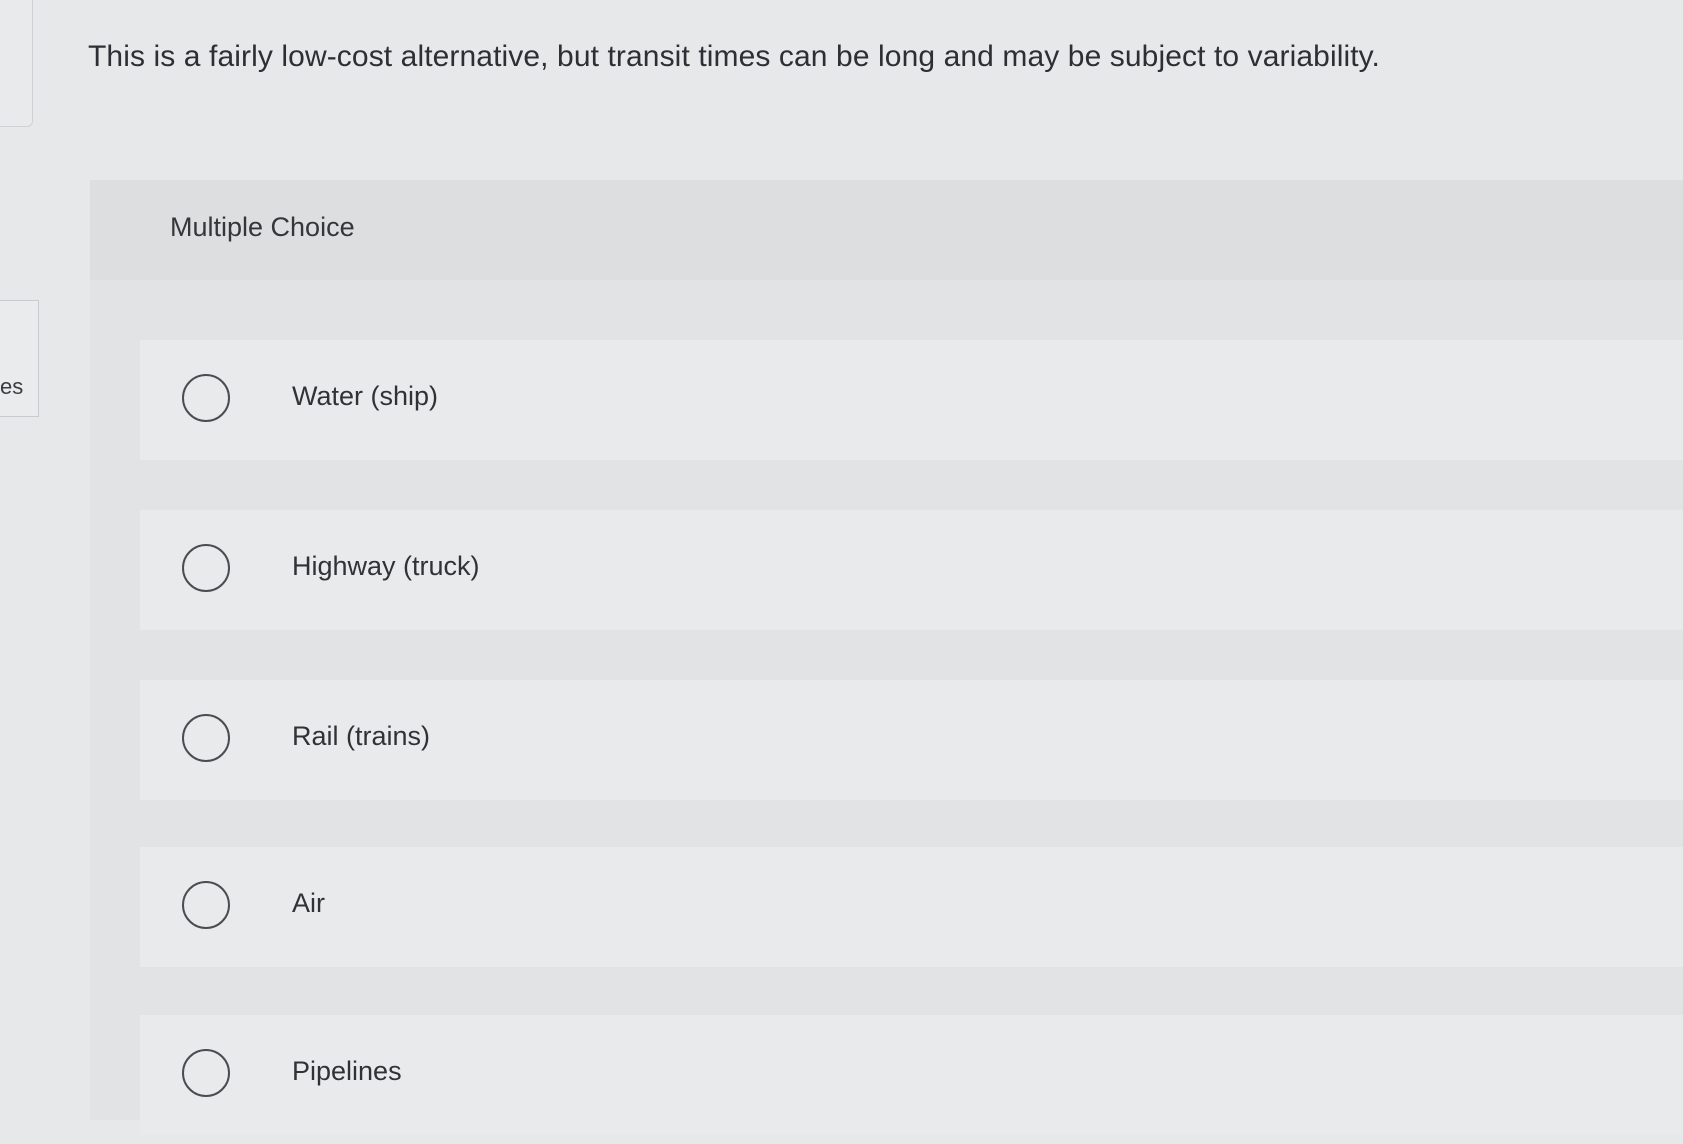 The height and width of the screenshot is (1144, 1683). What do you see at coordinates (911, 907) in the screenshot?
I see `option-air: Air` at bounding box center [911, 907].